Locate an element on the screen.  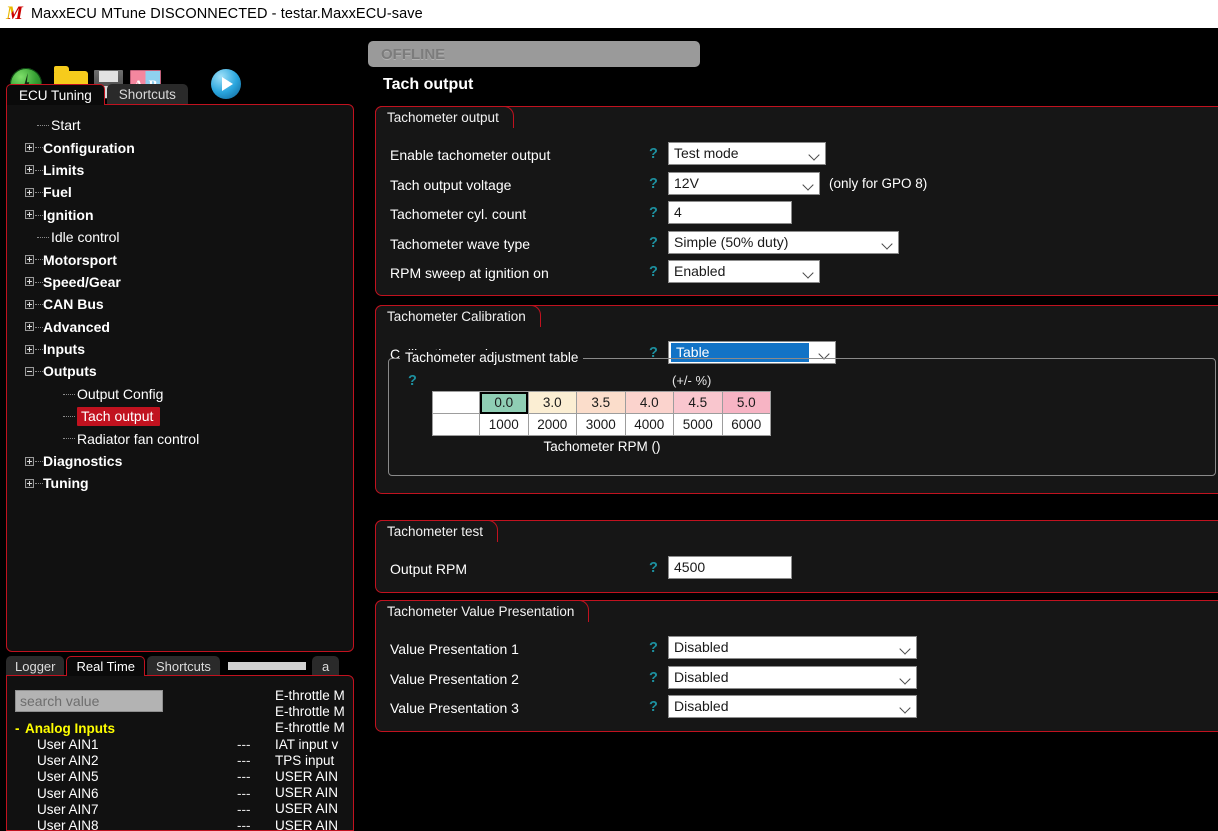
tab-shortcuts-bottom: Shortcuts is located at coordinates (183, 666).